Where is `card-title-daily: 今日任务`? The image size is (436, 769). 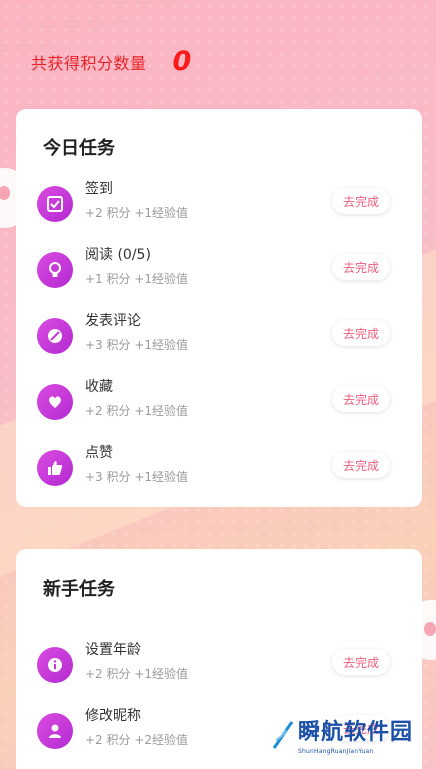 card-title-daily: 今日任务 is located at coordinates (79, 148).